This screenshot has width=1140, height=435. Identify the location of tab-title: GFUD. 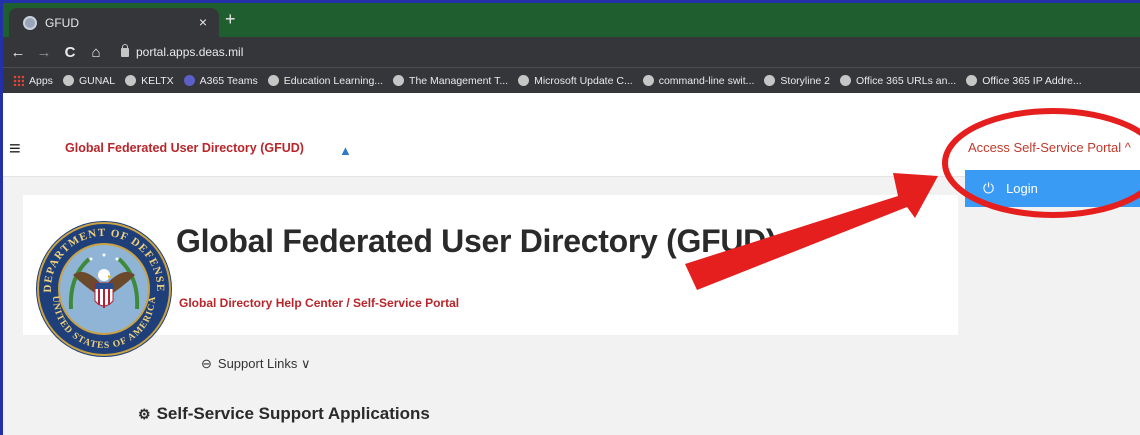
(62, 22).